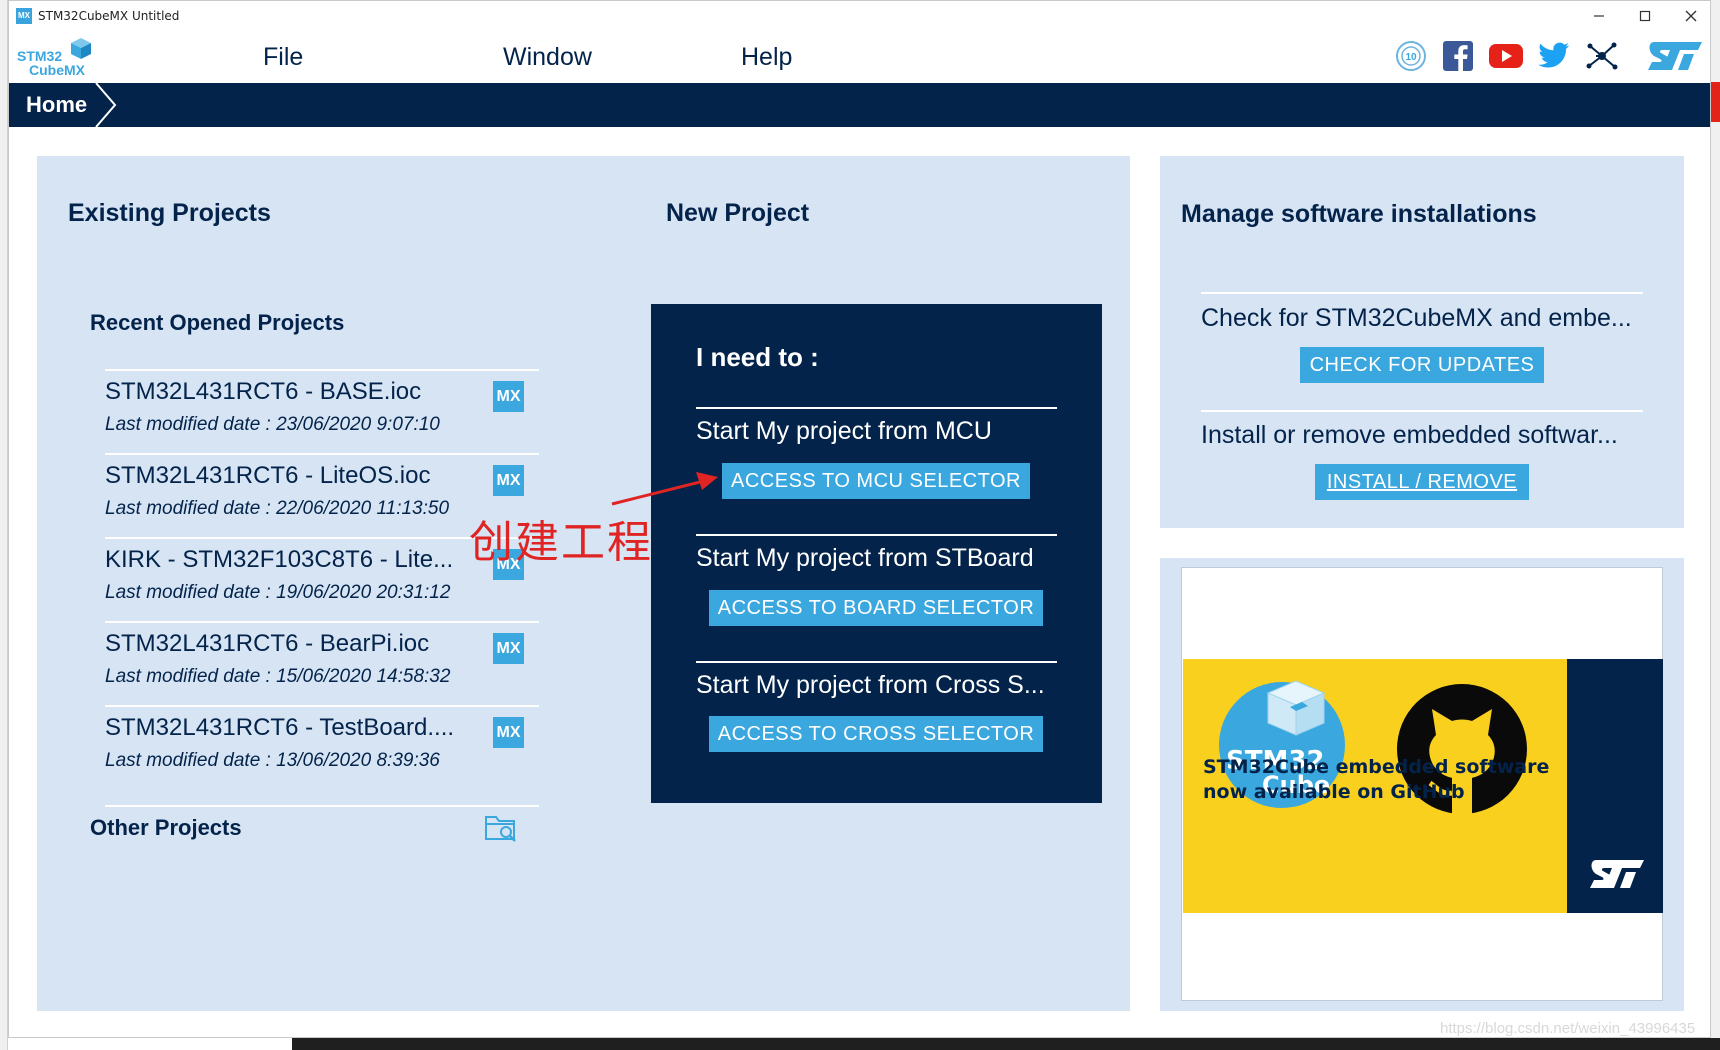  Describe the element at coordinates (56, 105) in the screenshot. I see `breadcrumb-home: Home` at that location.